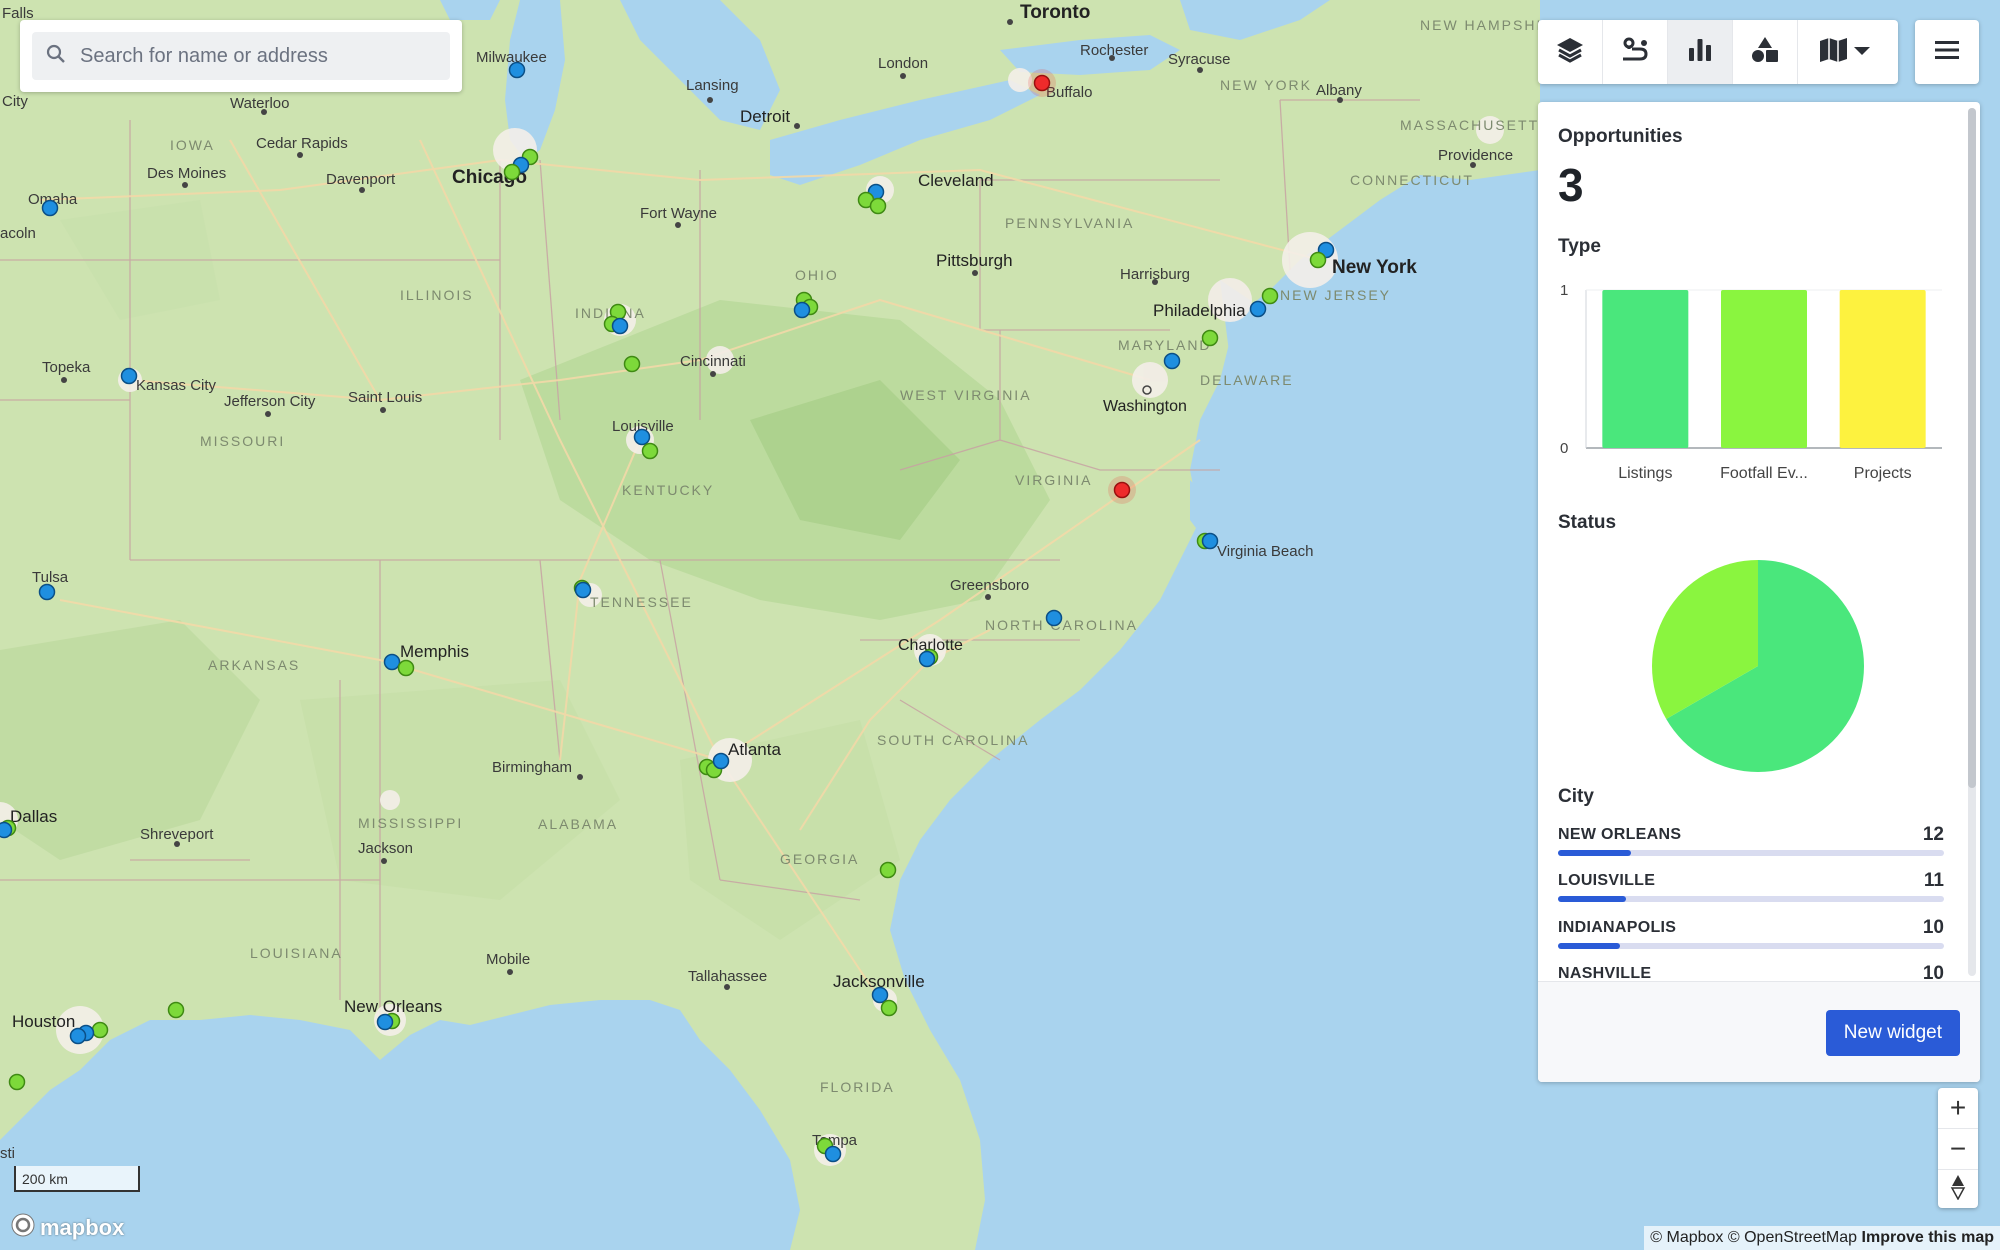 This screenshot has height=1250, width=2000. Describe the element at coordinates (33, 816) in the screenshot. I see `svg-text: Dallas` at that location.